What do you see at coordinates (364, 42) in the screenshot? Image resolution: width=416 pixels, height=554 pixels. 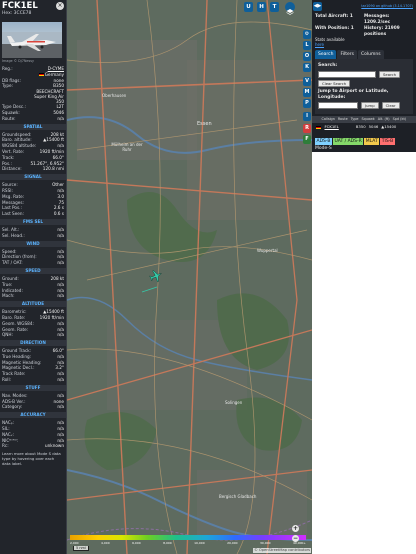 I see `stats-available: Stats available here` at bounding box center [364, 42].